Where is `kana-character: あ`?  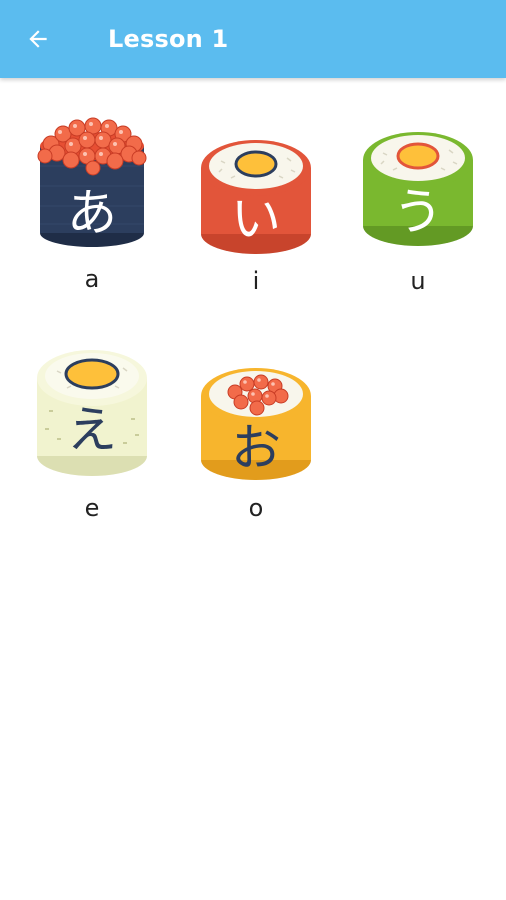 kana-character: あ is located at coordinates (92, 213).